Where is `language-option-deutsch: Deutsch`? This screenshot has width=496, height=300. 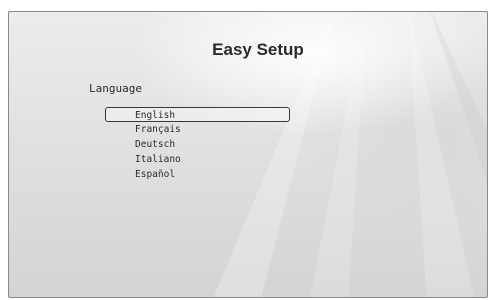 language-option-deutsch: Deutsch is located at coordinates (197, 144).